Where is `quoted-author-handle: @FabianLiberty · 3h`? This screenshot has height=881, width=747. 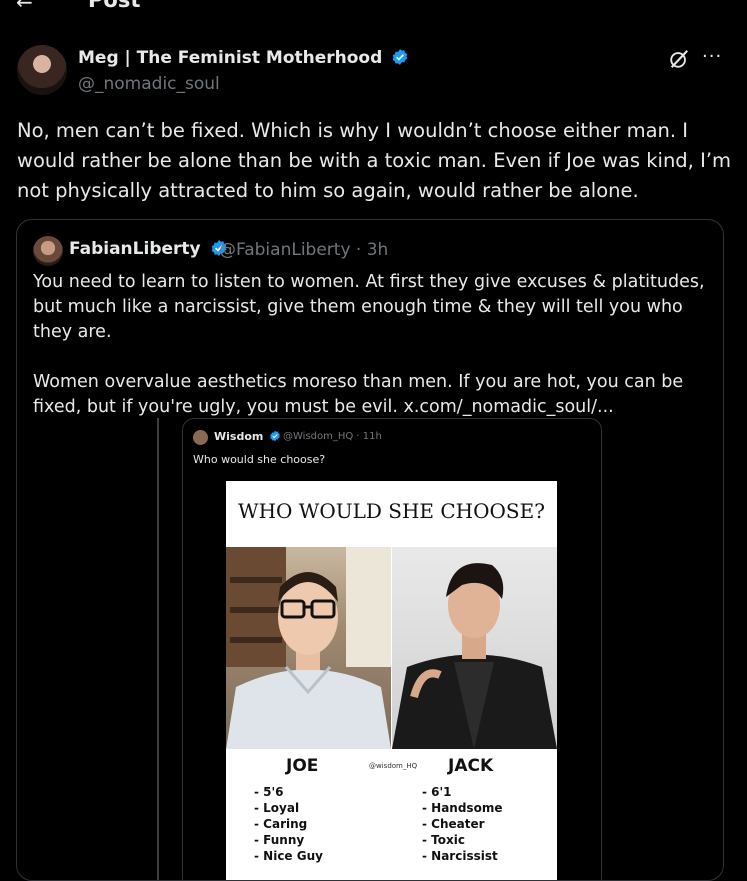 quoted-author-handle: @FabianLiberty · 3h is located at coordinates (303, 250).